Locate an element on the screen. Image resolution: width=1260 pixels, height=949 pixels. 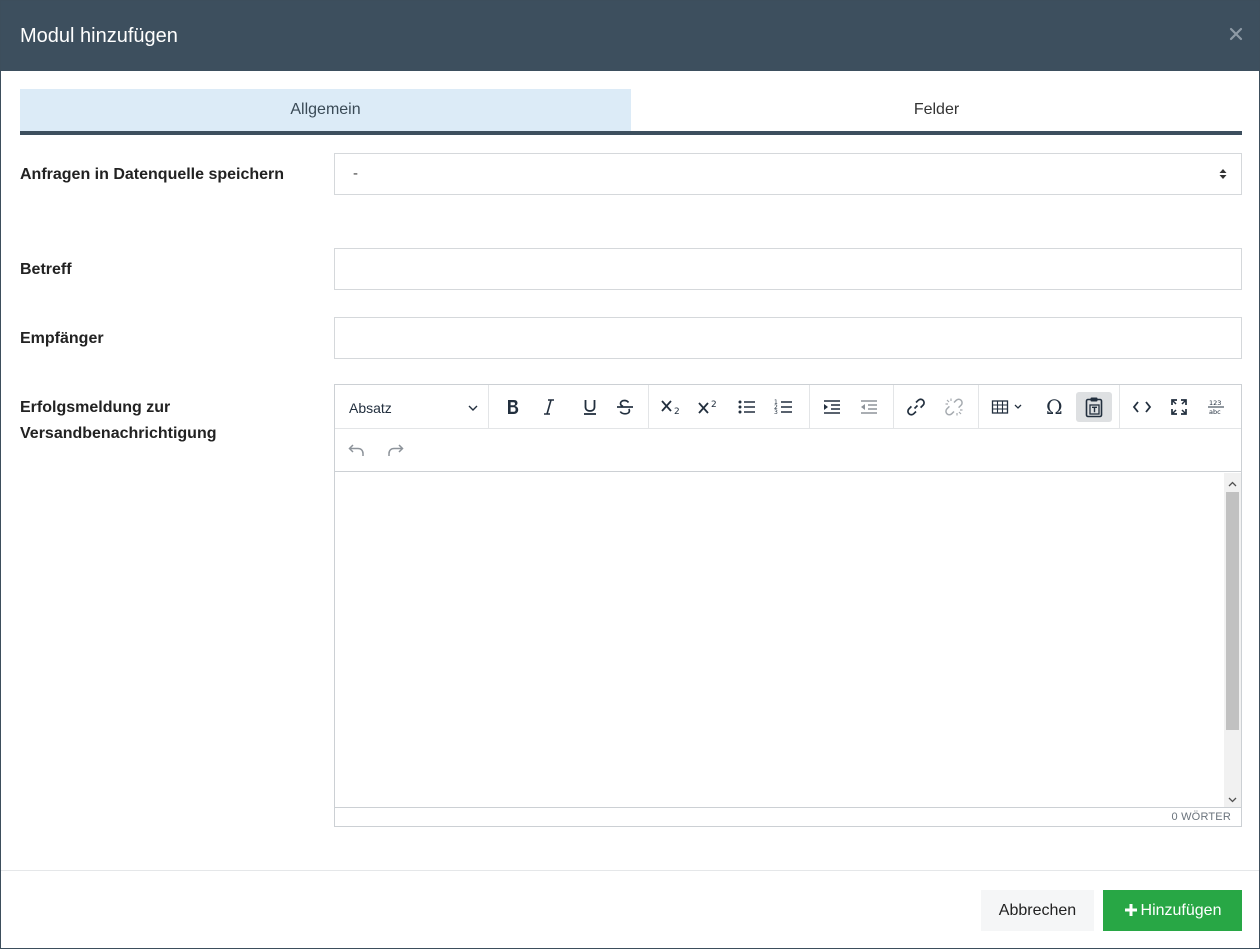
svg-text: abc is located at coordinates (1215, 412).